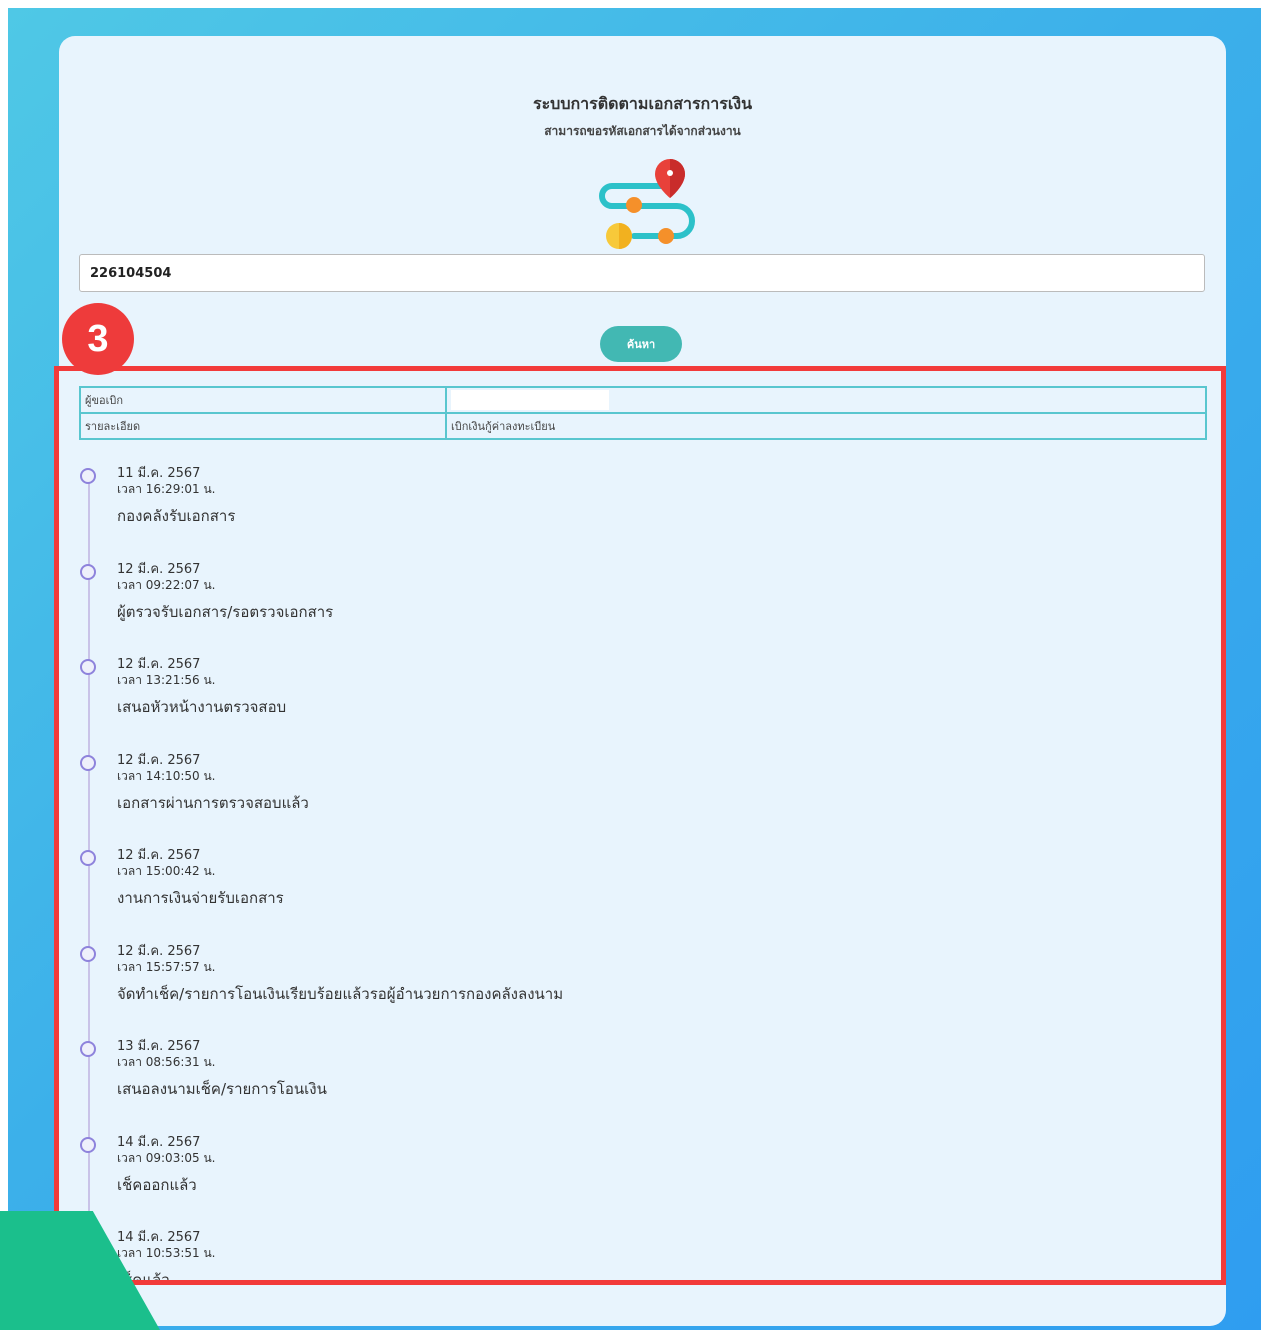 This screenshot has height=1330, width=1261. What do you see at coordinates (641, 344) in the screenshot?
I see `search-button: ค้นหา` at bounding box center [641, 344].